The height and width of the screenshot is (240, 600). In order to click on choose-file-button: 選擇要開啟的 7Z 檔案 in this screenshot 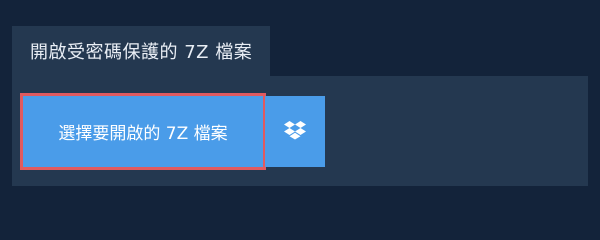, I will do `click(143, 131)`.